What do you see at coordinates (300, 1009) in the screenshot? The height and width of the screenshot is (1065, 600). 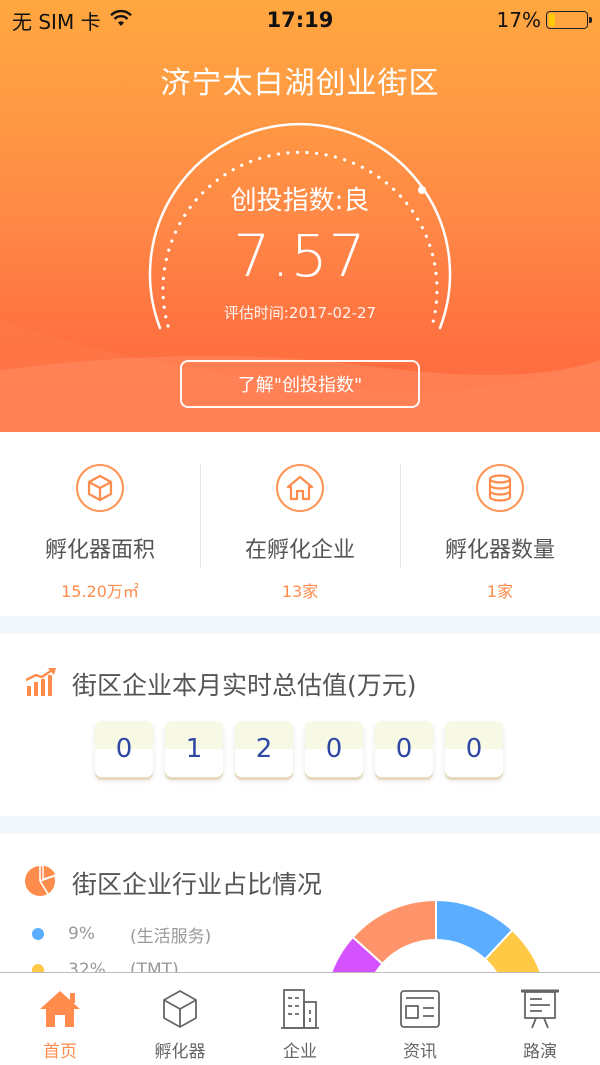 I see `building-icon` at bounding box center [300, 1009].